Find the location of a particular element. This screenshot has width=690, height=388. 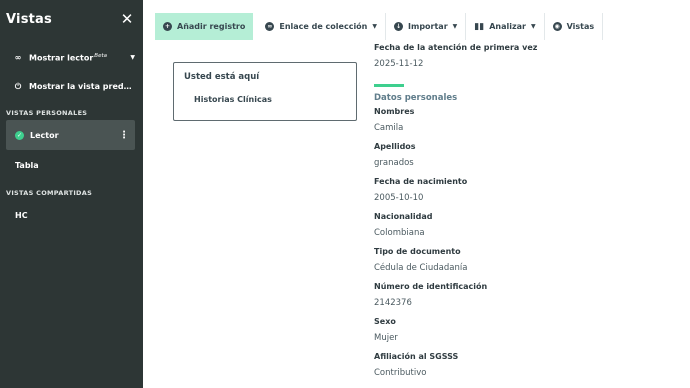

collection-link-button: ∞ Enlace de colección ▼ is located at coordinates (321, 26).